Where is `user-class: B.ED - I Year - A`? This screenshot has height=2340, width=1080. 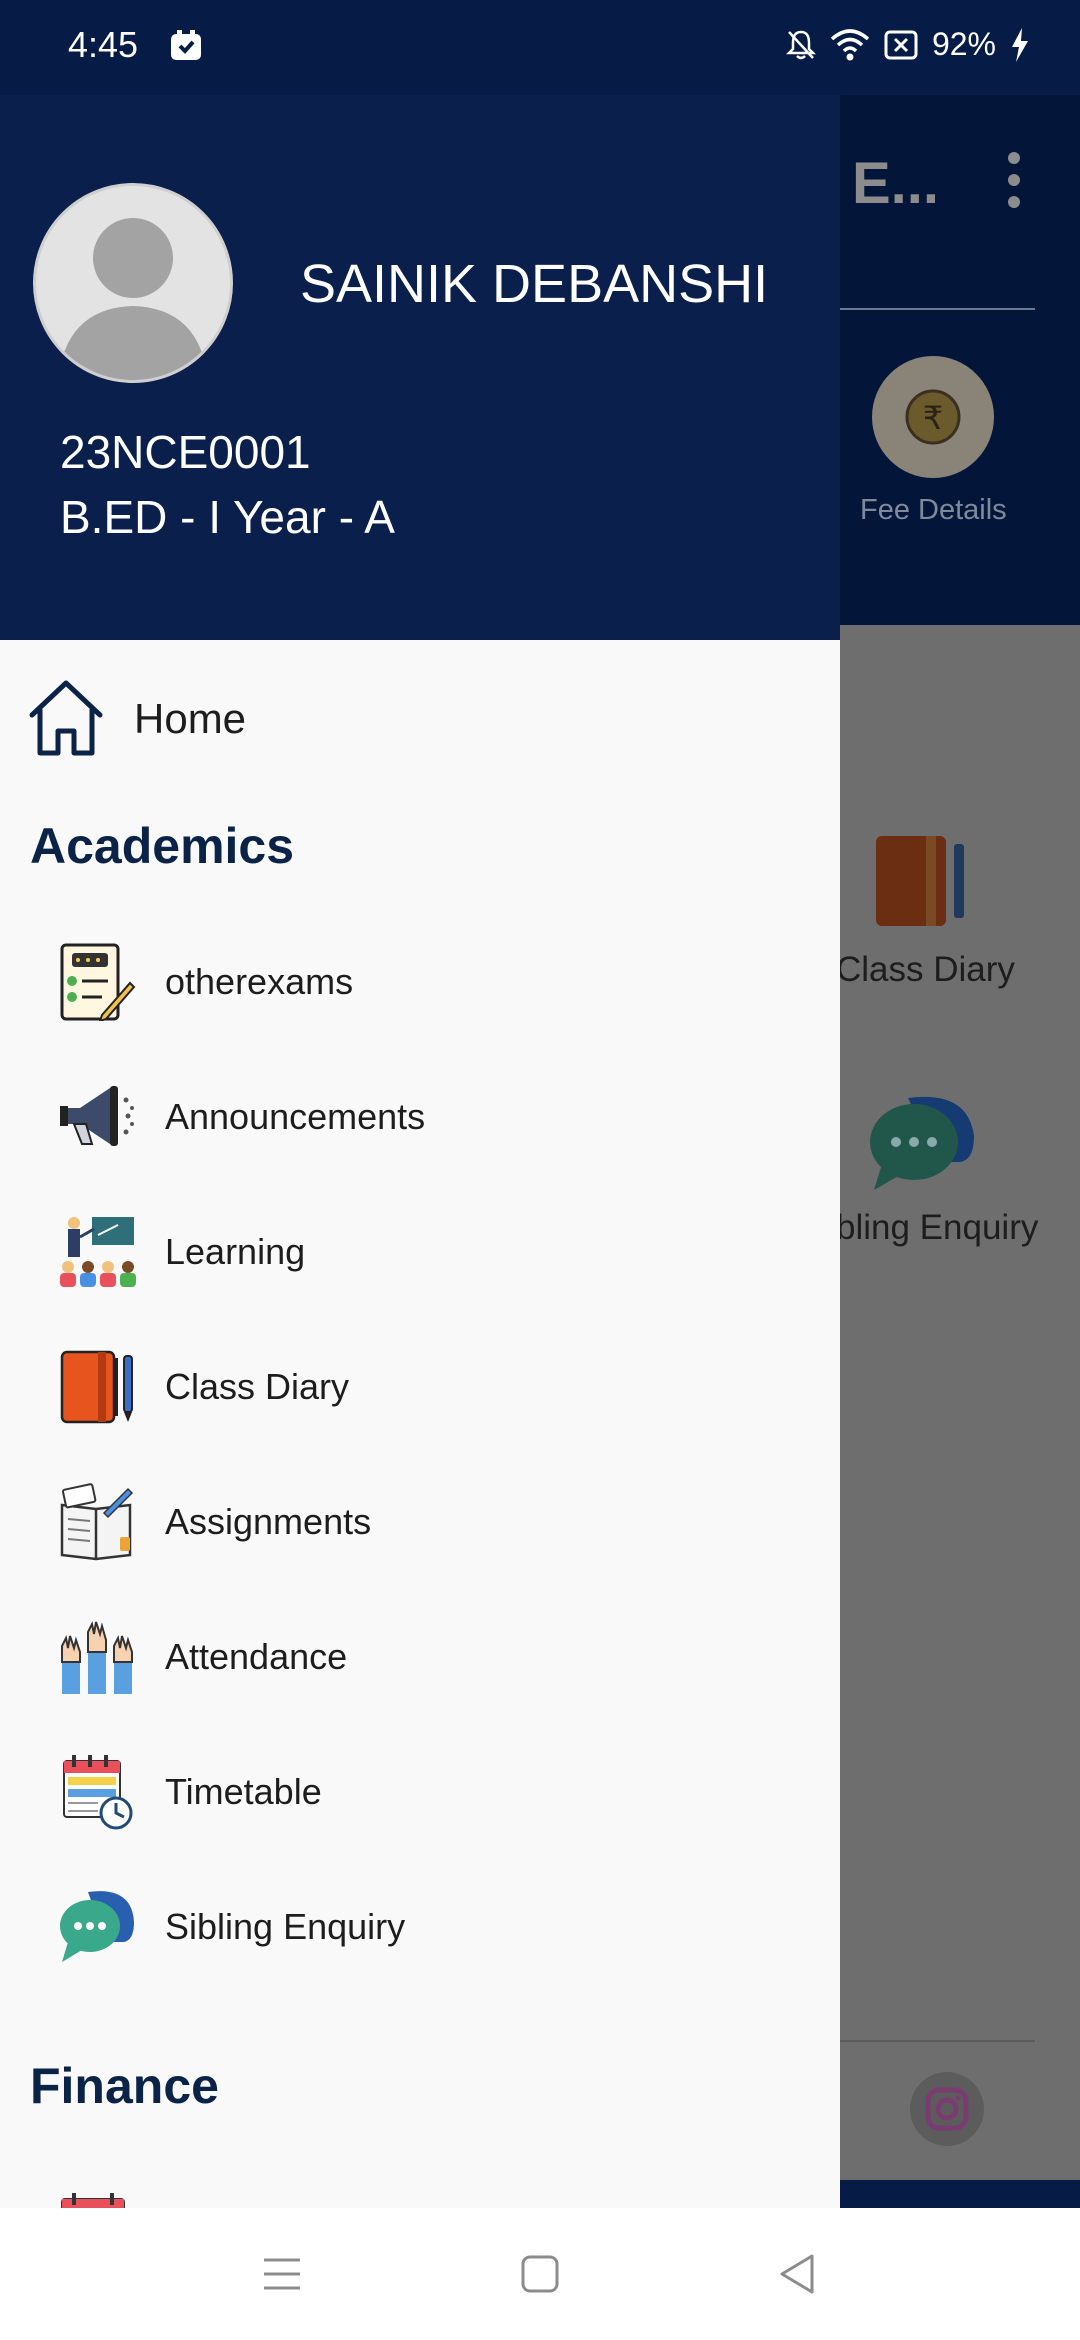 user-class: B.ED - I Year - A is located at coordinates (227, 517).